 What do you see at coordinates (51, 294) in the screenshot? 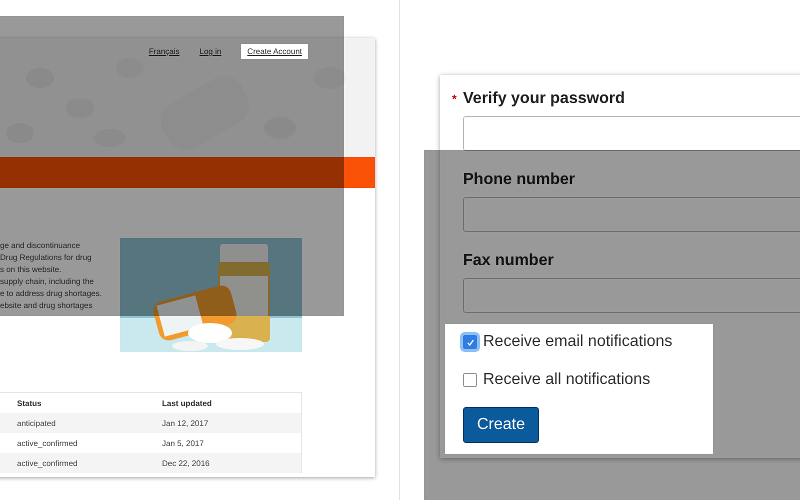
I see `intro-text-line: e to address drug shortages.` at bounding box center [51, 294].